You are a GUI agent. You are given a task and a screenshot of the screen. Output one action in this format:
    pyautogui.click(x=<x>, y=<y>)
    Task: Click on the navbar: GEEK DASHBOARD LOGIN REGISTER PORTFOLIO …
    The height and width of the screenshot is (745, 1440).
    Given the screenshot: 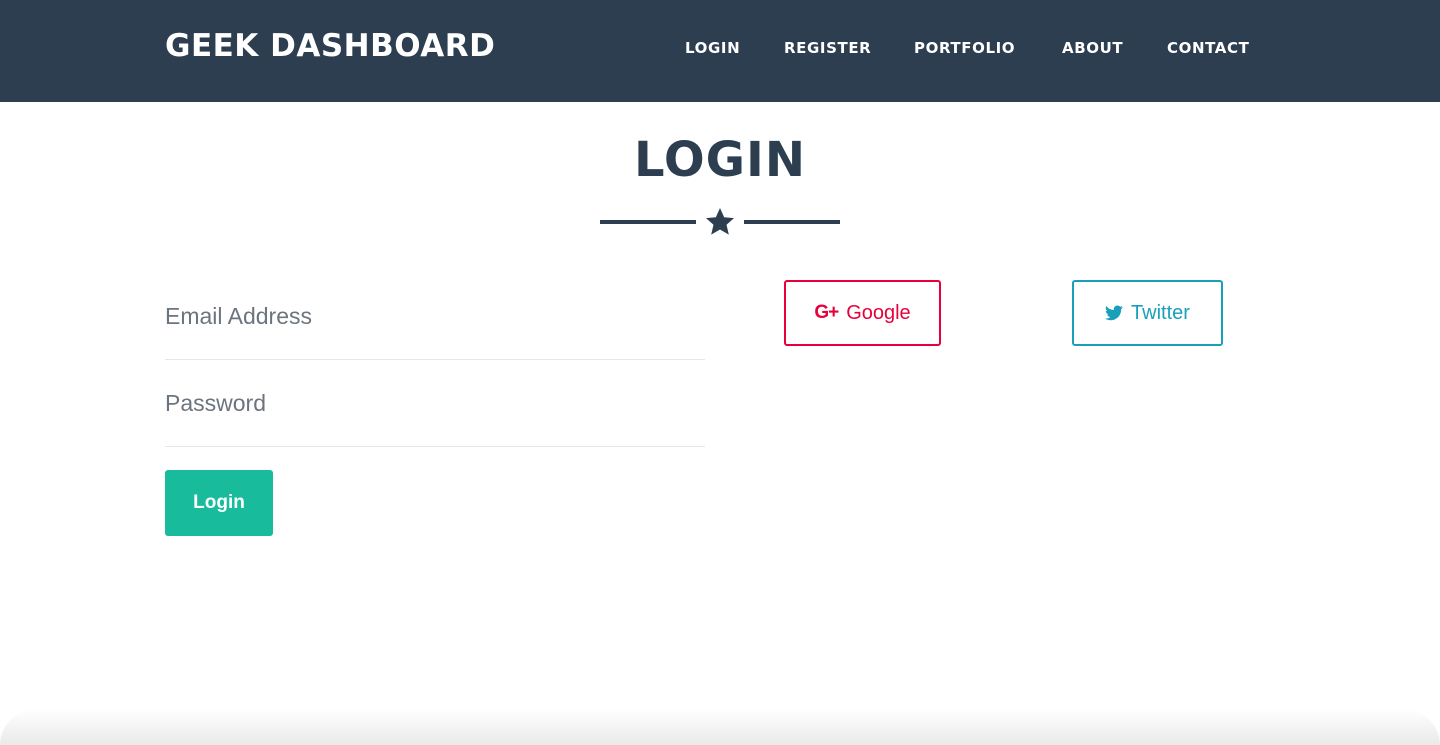 What is the action you would take?
    pyautogui.click(x=720, y=51)
    